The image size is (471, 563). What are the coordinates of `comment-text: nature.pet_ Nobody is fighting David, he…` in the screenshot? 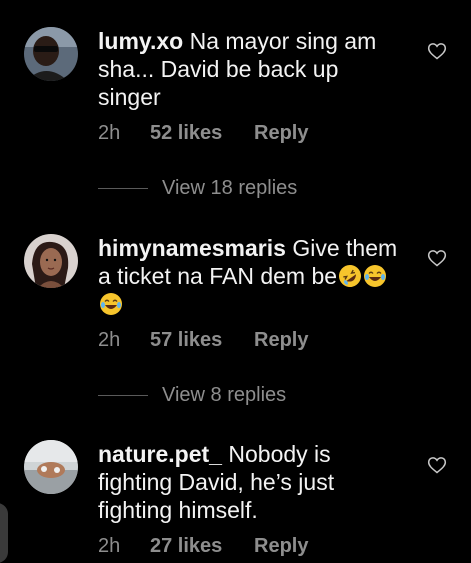 It's located at (248, 482).